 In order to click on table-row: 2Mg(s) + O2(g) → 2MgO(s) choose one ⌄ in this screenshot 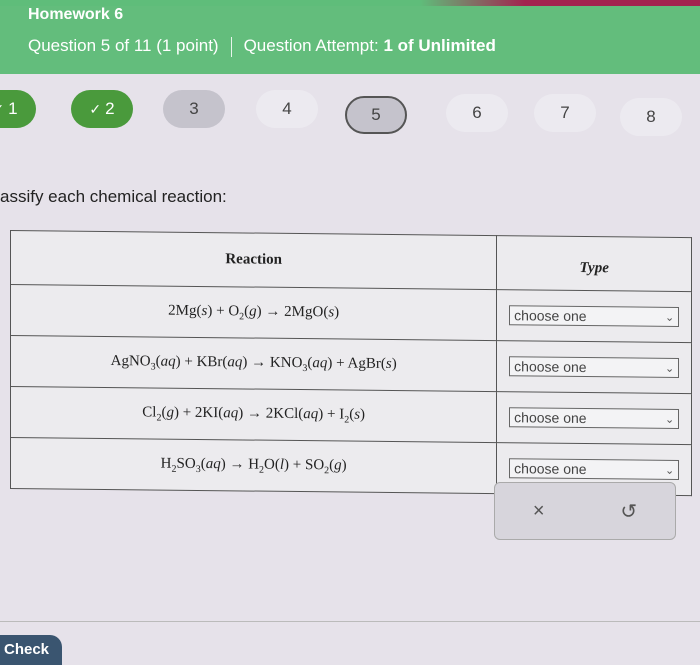, I will do `click(351, 313)`.